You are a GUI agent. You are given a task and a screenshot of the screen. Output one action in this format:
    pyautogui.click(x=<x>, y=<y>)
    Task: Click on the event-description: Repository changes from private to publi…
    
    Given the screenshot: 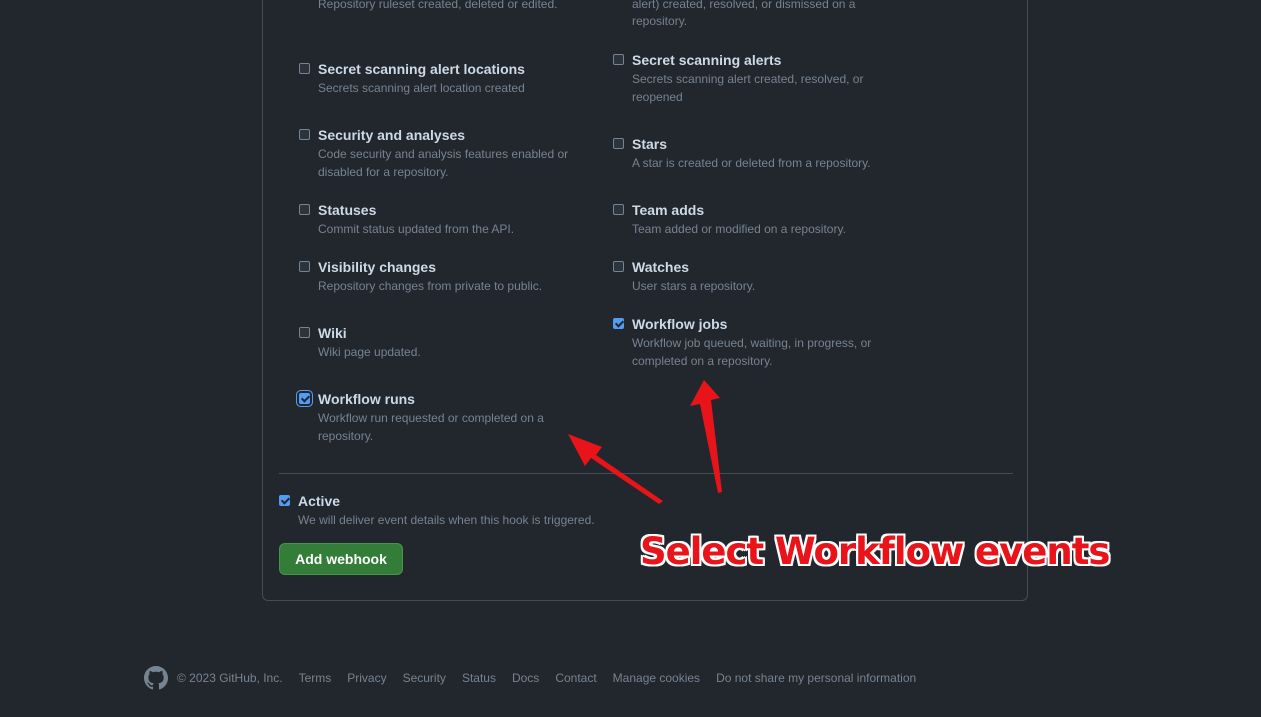 What is the action you would take?
    pyautogui.click(x=430, y=286)
    